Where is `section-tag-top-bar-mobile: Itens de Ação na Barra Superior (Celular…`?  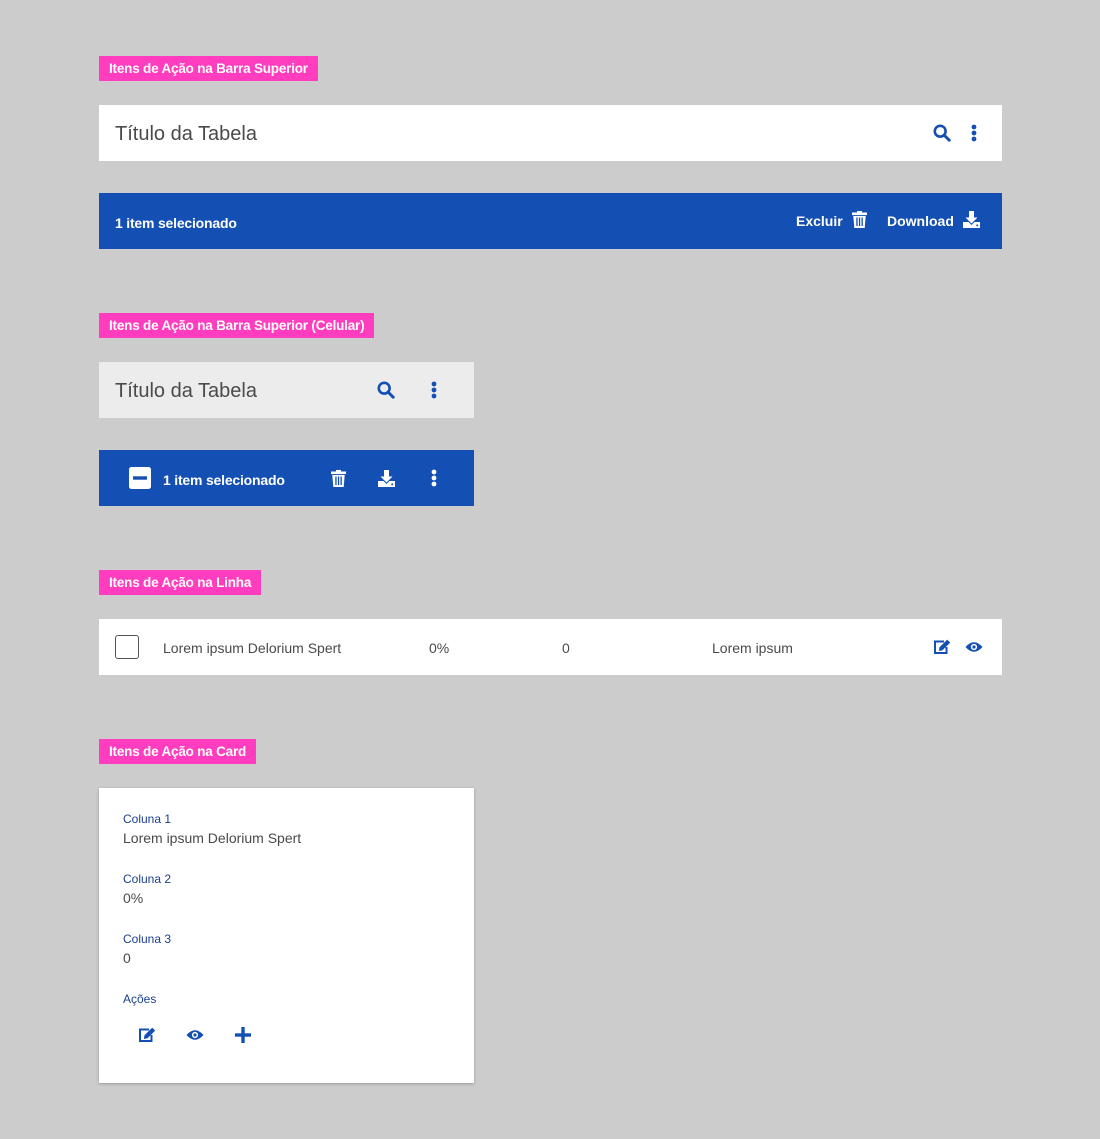
section-tag-top-bar-mobile: Itens de Ação na Barra Superior (Celular… is located at coordinates (237, 325).